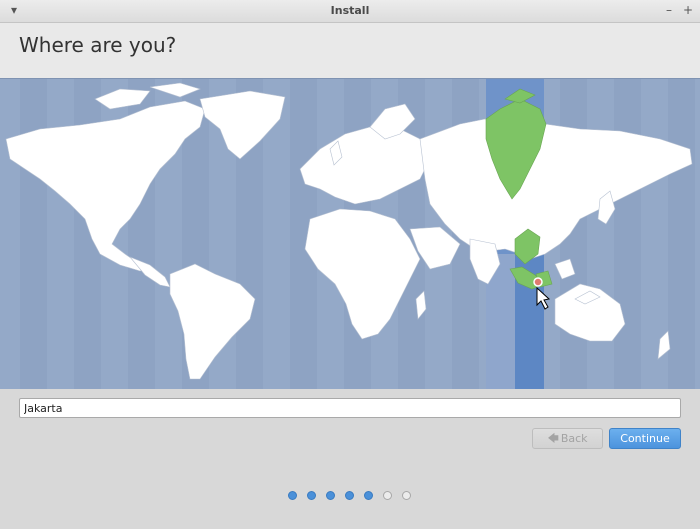 The height and width of the screenshot is (529, 700). I want to click on continue-button-label: Continue, so click(645, 438).